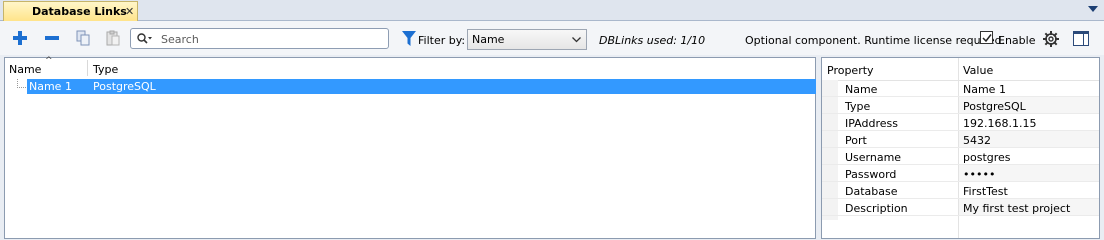  What do you see at coordinates (985, 191) in the screenshot?
I see `property-value: FirstTest` at bounding box center [985, 191].